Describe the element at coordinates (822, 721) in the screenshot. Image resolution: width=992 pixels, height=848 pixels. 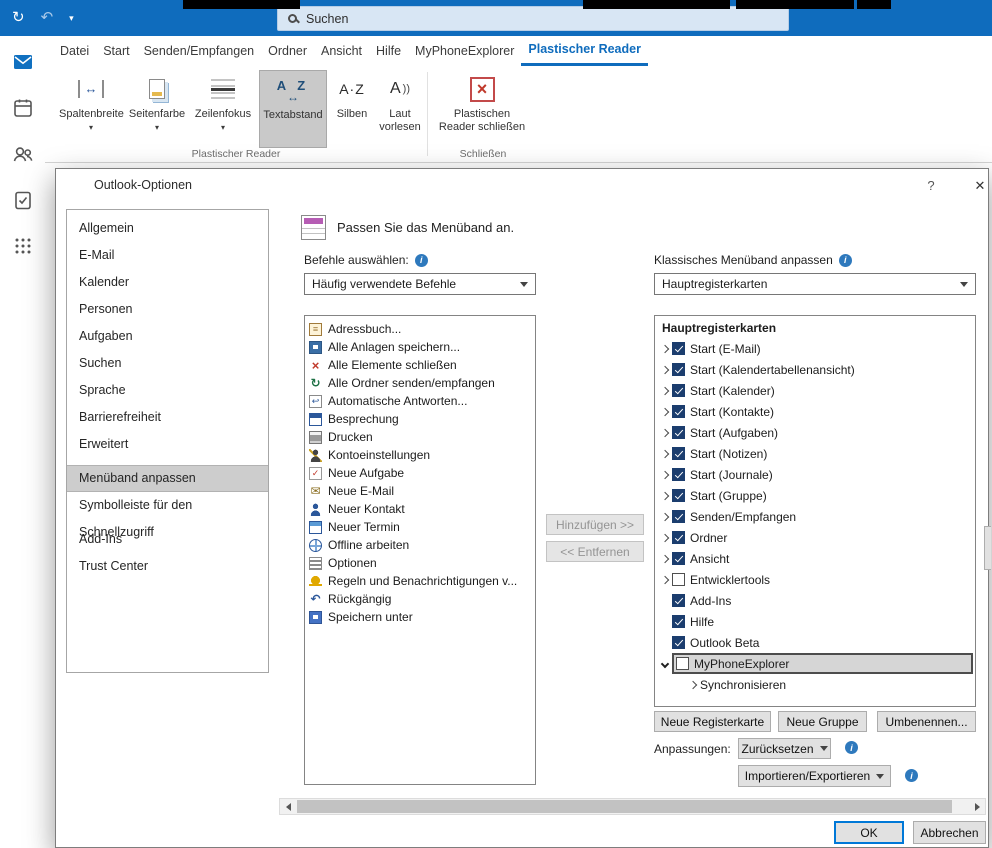
I see `new-group-button: Neue Gruppe` at that location.